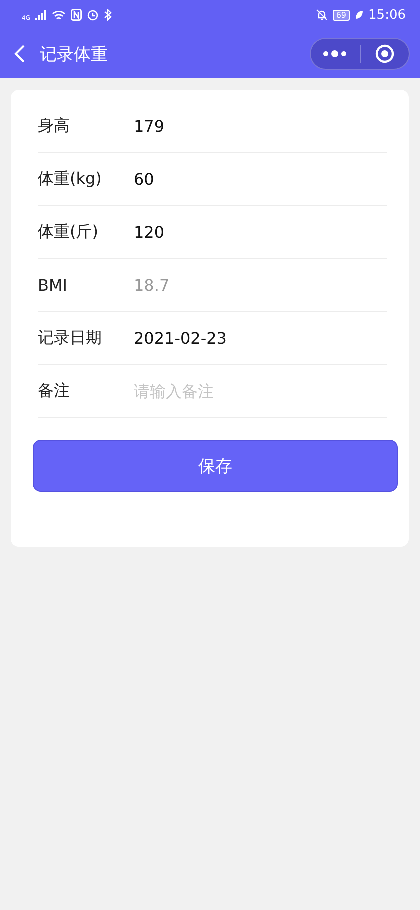  I want to click on input-field: 请输入备注, so click(260, 391).